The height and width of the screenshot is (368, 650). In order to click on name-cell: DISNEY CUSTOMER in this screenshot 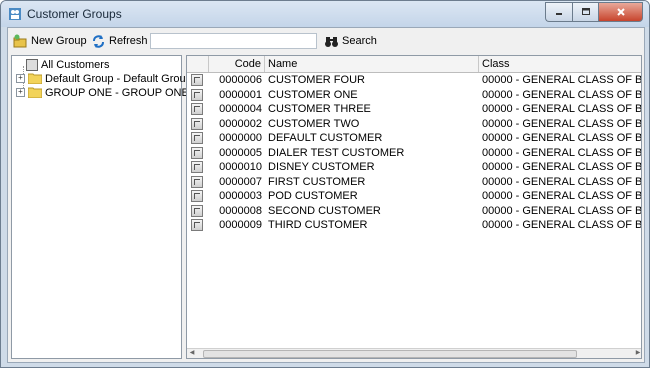, I will do `click(321, 167)`.